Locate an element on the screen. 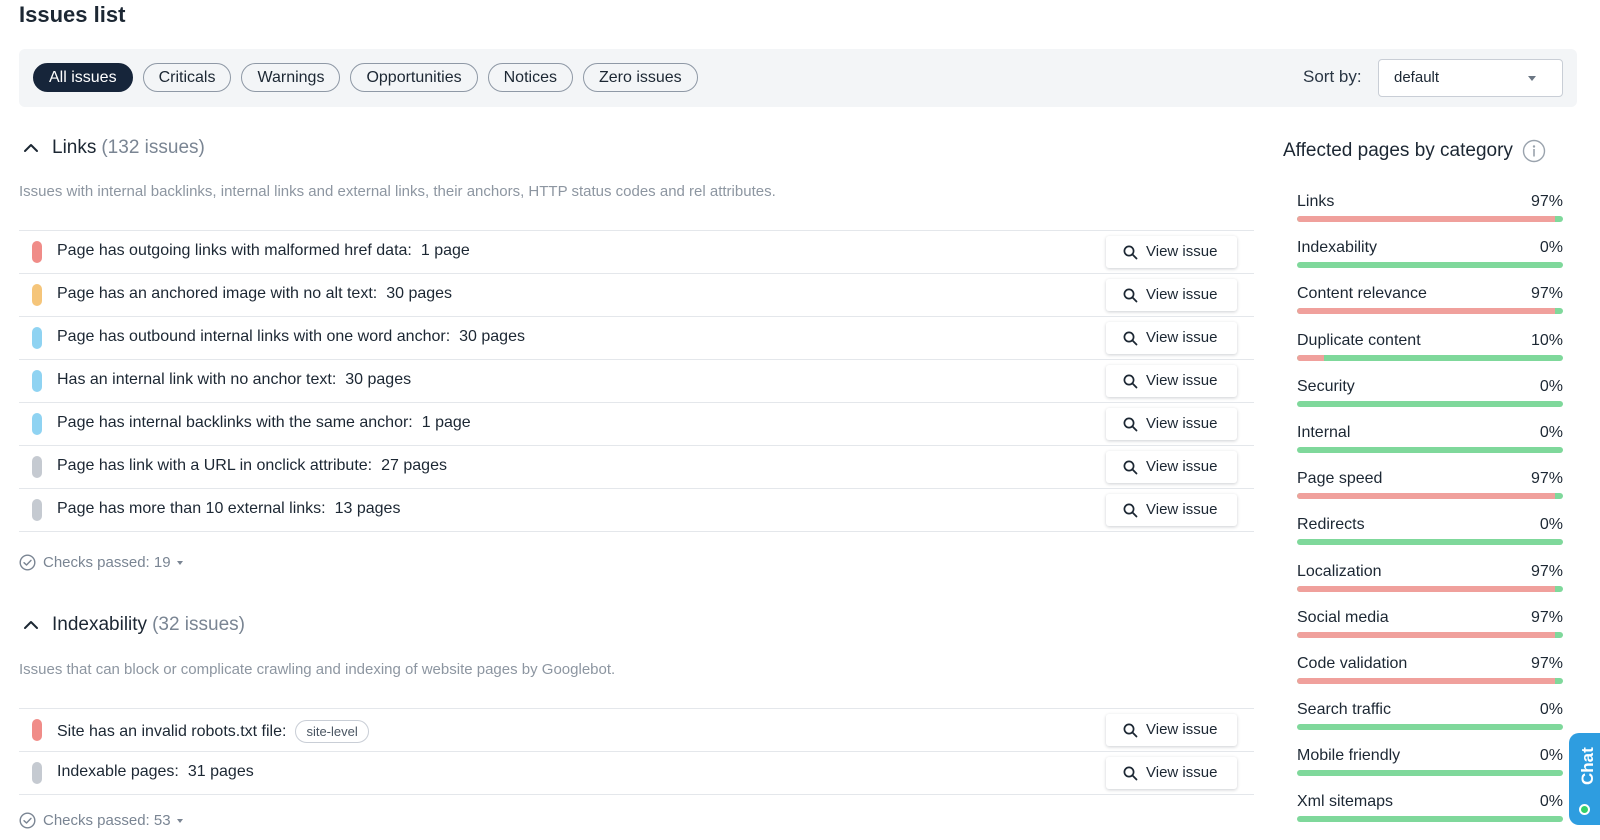 Image resolution: width=1600 pixels, height=840 pixels. filter-pill-all-issues: All issues is located at coordinates (83, 77).